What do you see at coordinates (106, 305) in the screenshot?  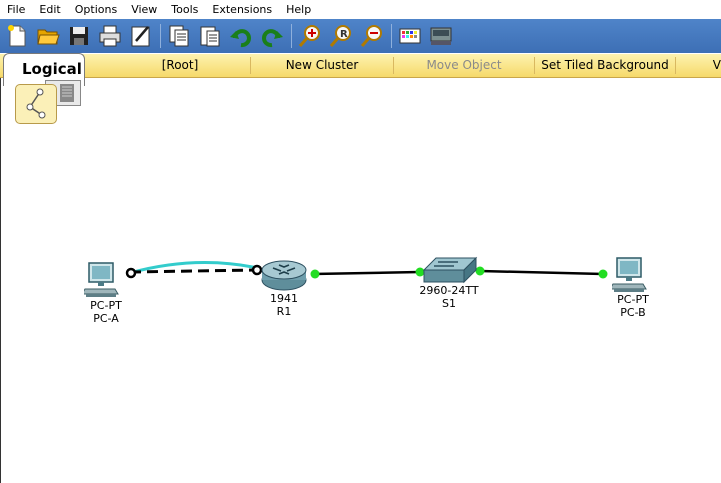 I see `pc-a-model-label: PC-PT` at bounding box center [106, 305].